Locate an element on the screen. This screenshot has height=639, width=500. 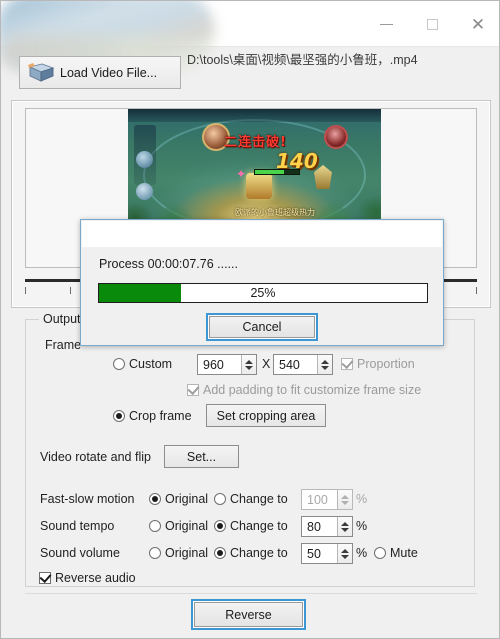
volume-change-radio-mark is located at coordinates (220, 553).